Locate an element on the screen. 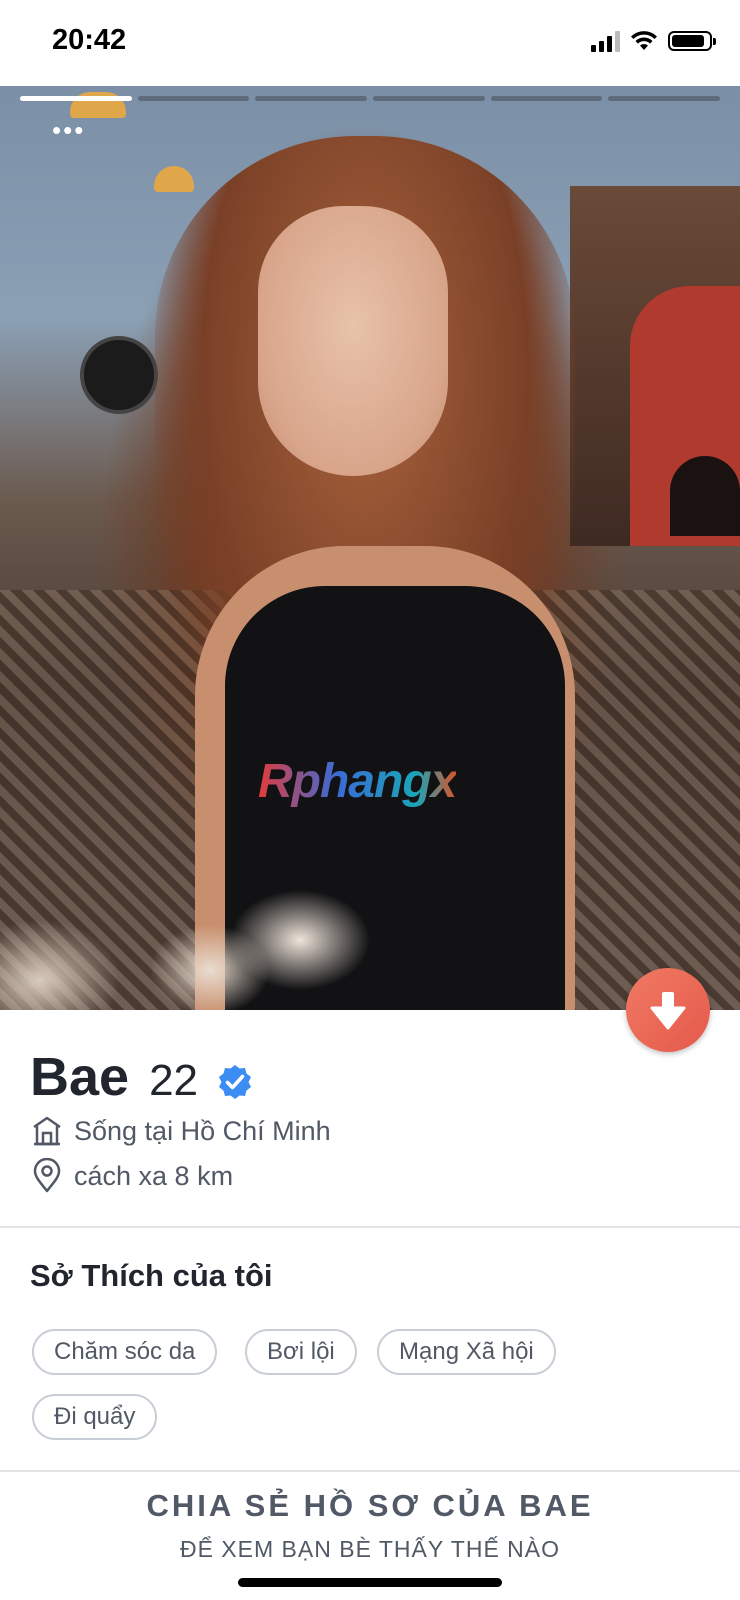  lives-in-text: Sống tại Hồ Chí Minh is located at coordinates (202, 1130).